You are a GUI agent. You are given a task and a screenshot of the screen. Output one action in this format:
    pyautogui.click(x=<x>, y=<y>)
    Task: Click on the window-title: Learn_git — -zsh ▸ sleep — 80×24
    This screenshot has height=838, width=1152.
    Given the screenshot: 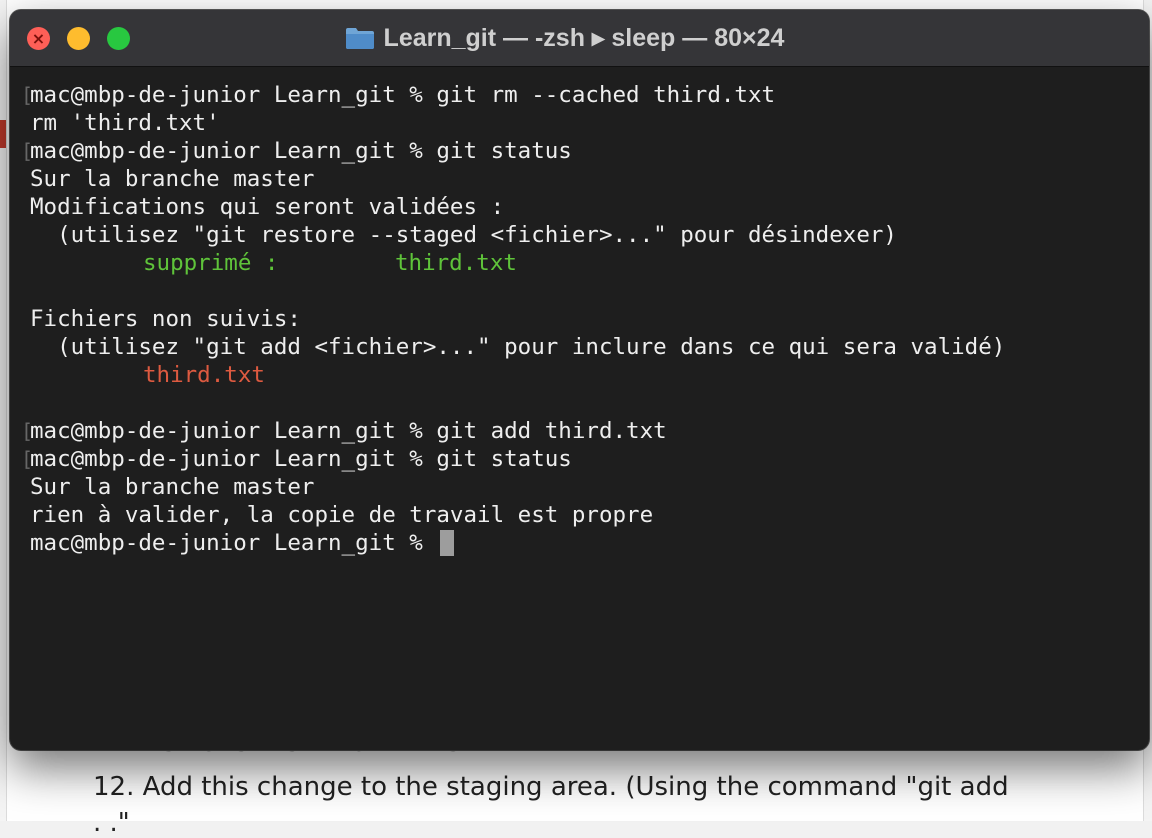 What is the action you would take?
    pyautogui.click(x=584, y=38)
    